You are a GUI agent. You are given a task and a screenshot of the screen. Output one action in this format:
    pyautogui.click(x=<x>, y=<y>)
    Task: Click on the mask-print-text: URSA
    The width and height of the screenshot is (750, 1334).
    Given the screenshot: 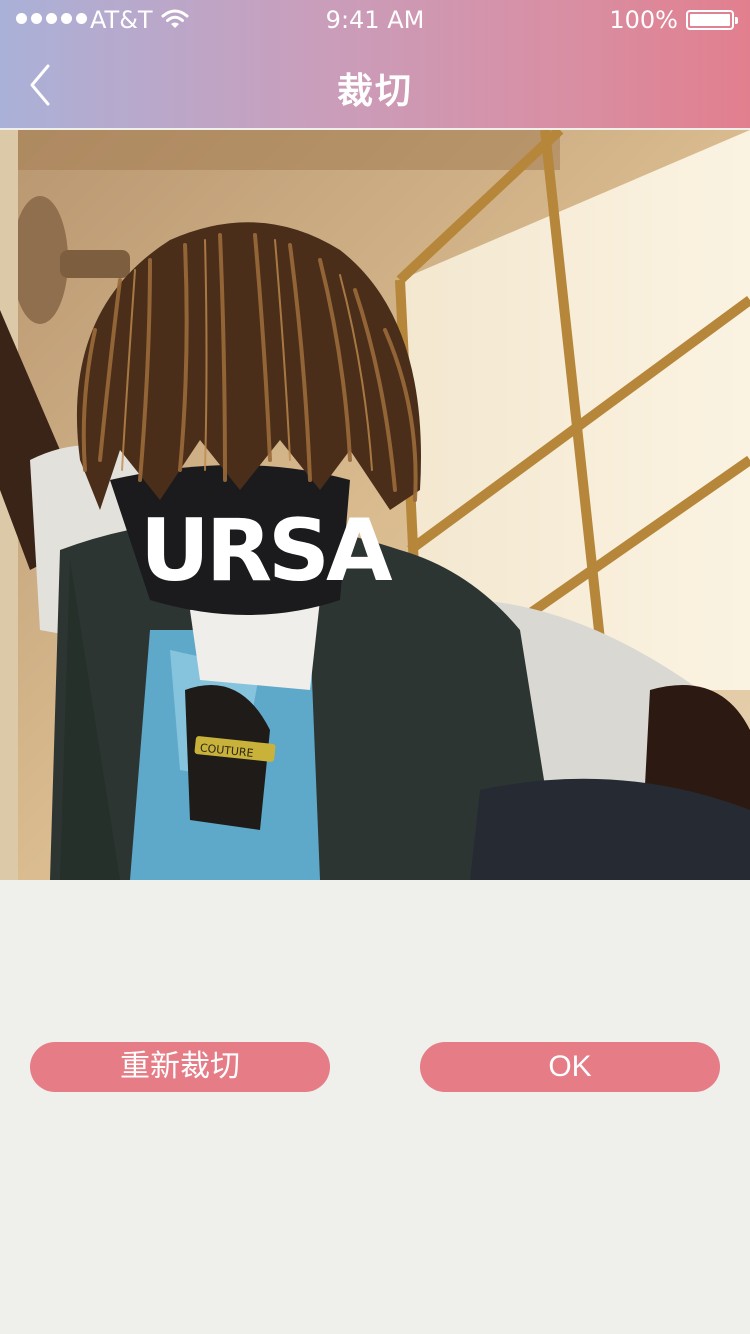 What is the action you would take?
    pyautogui.click(x=266, y=551)
    